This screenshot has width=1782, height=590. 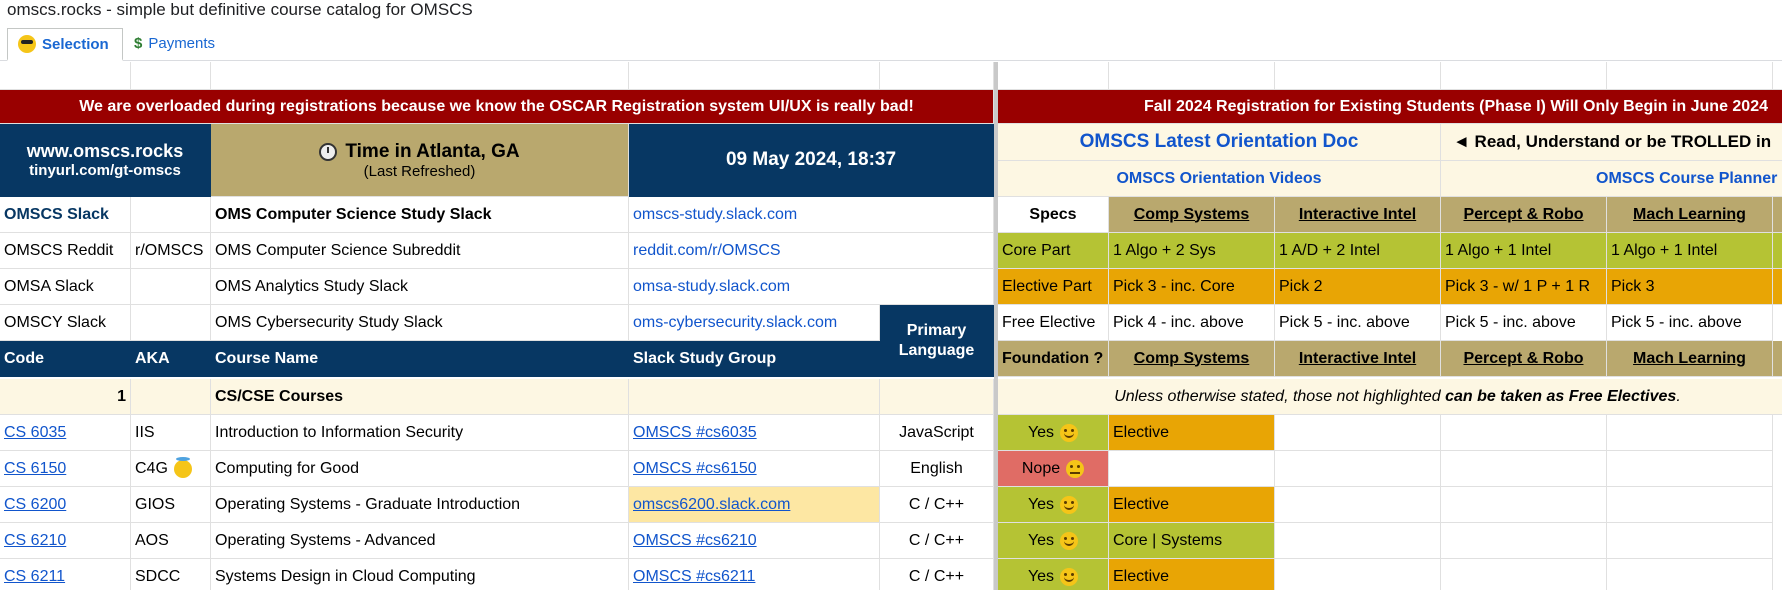 What do you see at coordinates (171, 505) in the screenshot?
I see `course-aka: GIOS` at bounding box center [171, 505].